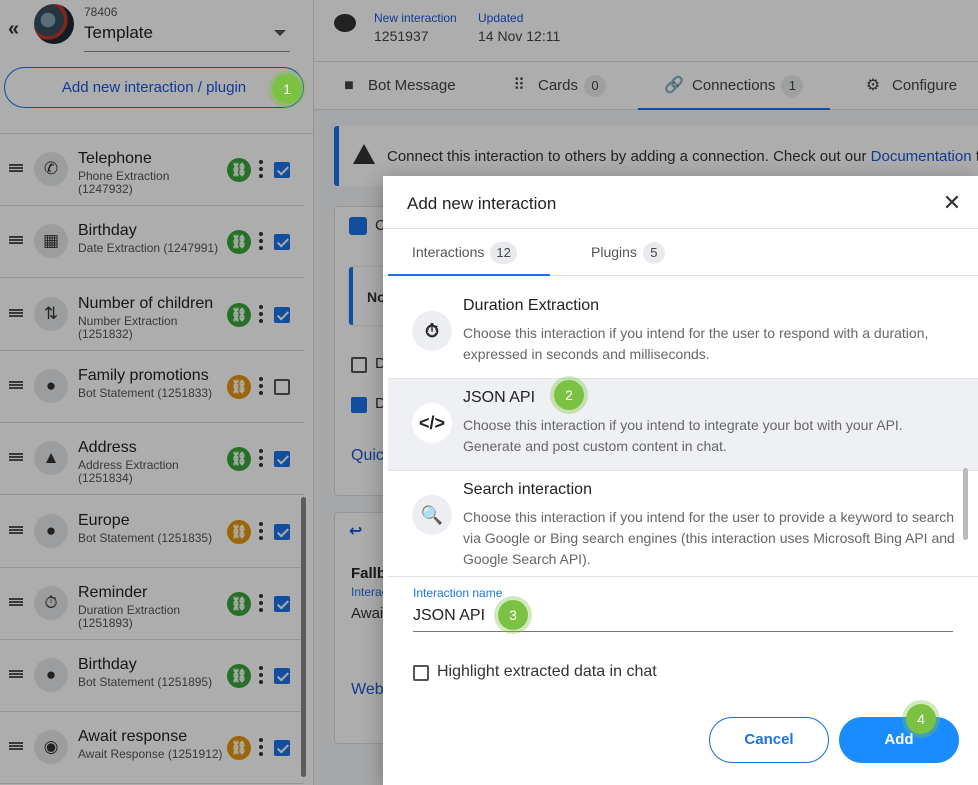 Image resolution: width=978 pixels, height=785 pixels. Describe the element at coordinates (547, 671) in the screenshot. I see `highlight-label: Highlight extracted data in chat` at that location.